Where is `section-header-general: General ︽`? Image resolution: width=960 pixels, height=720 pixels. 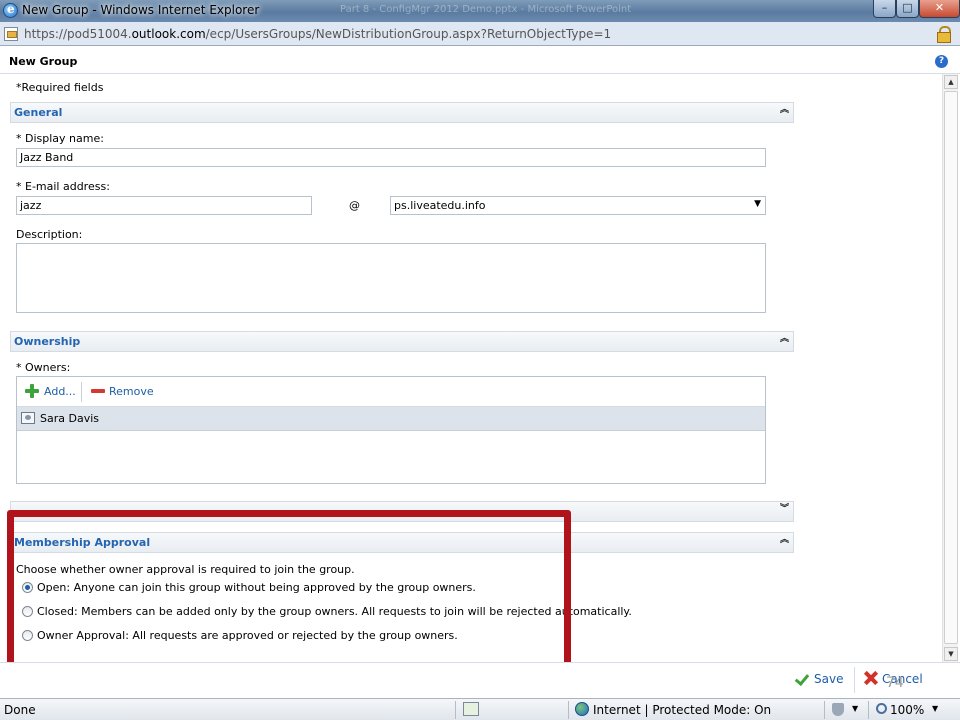
section-header-general: General ︽ is located at coordinates (402, 112).